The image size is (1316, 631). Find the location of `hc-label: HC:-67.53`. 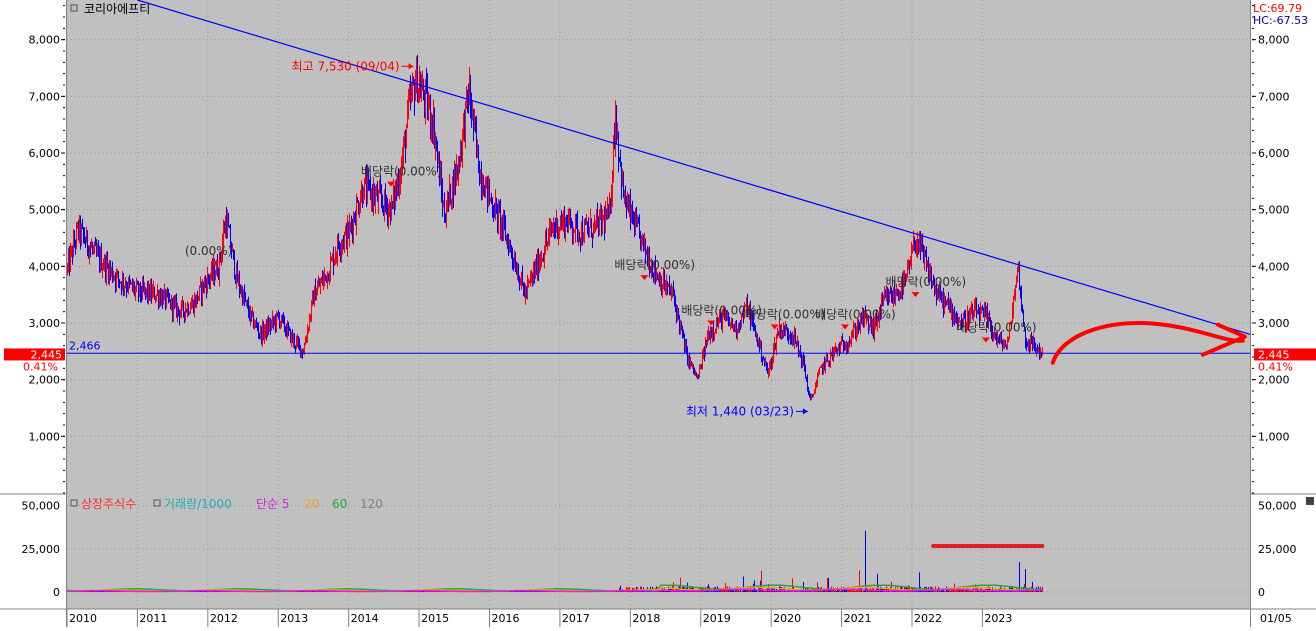

hc-label: HC:-67.53 is located at coordinates (1280, 20).